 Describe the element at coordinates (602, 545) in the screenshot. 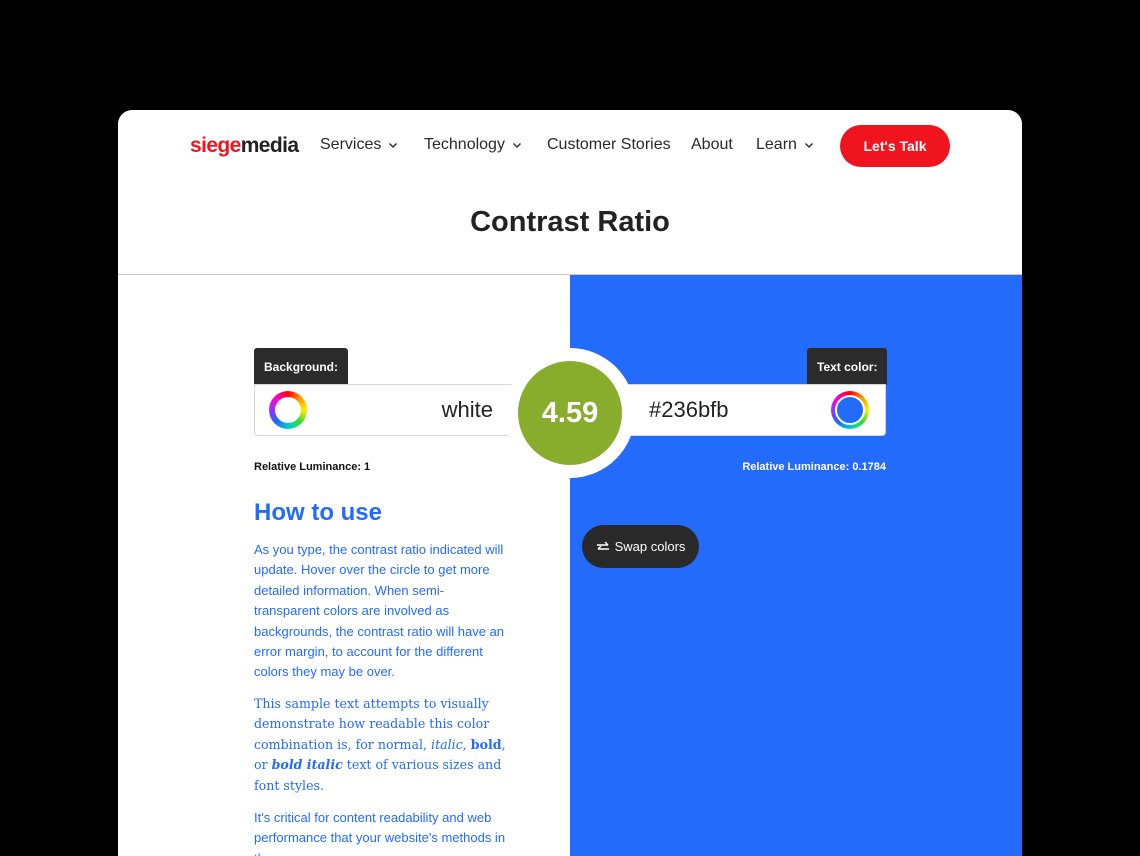

I see `swap-arrows-icon` at that location.